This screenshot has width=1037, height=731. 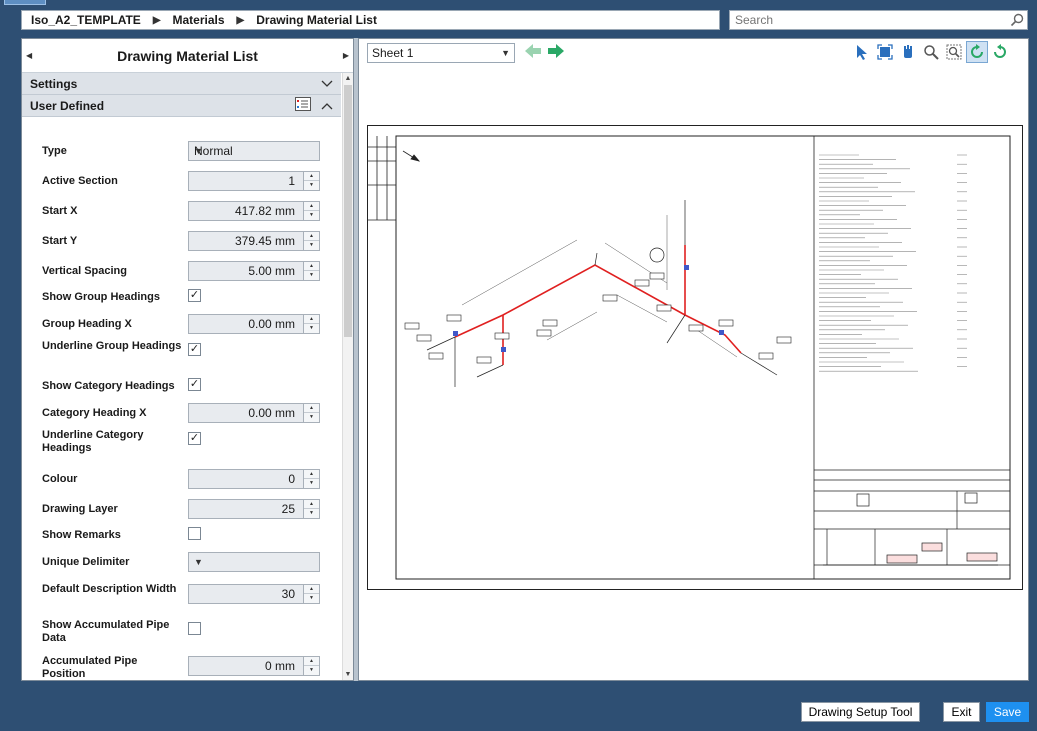 What do you see at coordinates (961, 712) in the screenshot?
I see `exit-button: Exit` at bounding box center [961, 712].